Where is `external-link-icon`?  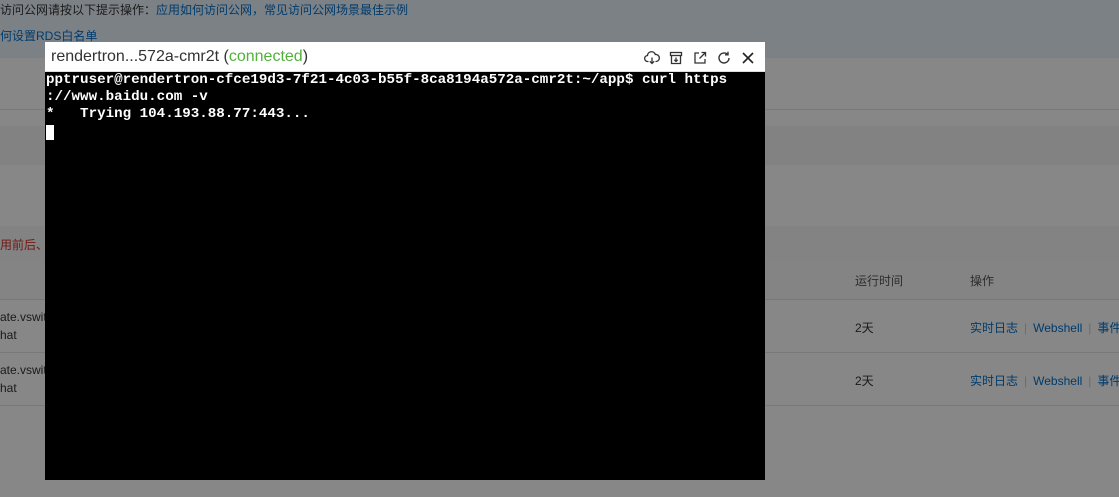 external-link-icon is located at coordinates (700, 58).